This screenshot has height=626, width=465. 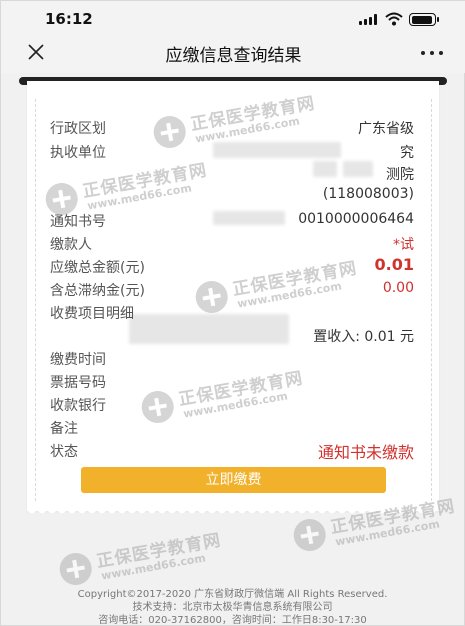 I want to click on payer-label: 缴款人, so click(x=71, y=245).